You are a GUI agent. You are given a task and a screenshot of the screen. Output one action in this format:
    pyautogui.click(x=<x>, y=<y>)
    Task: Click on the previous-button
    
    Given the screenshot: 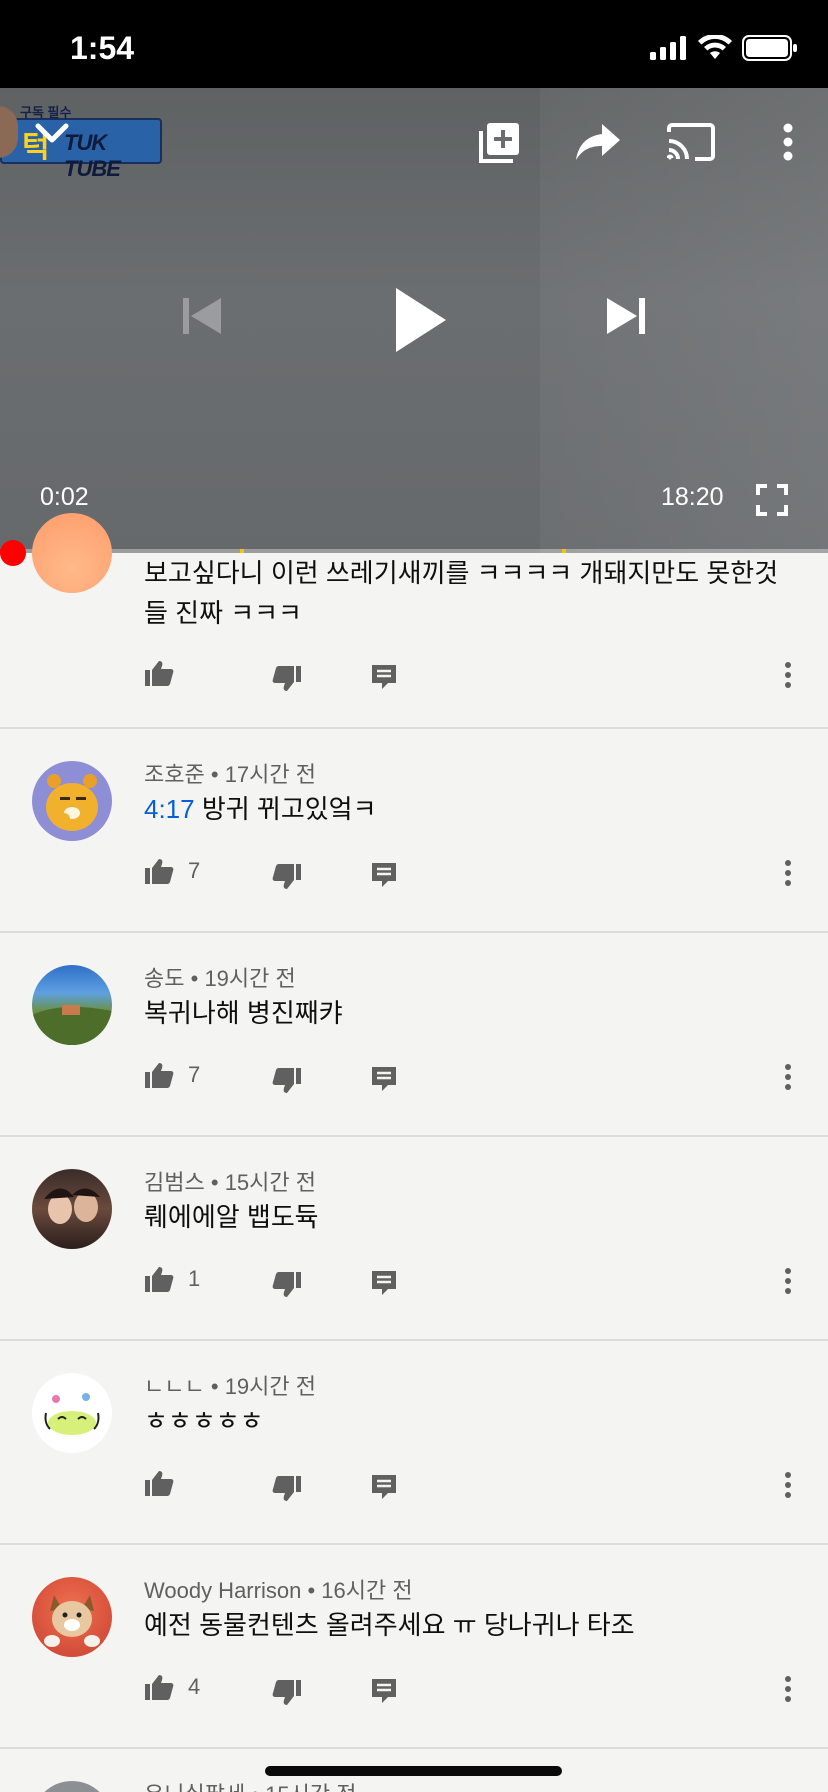 What is the action you would take?
    pyautogui.click(x=202, y=316)
    